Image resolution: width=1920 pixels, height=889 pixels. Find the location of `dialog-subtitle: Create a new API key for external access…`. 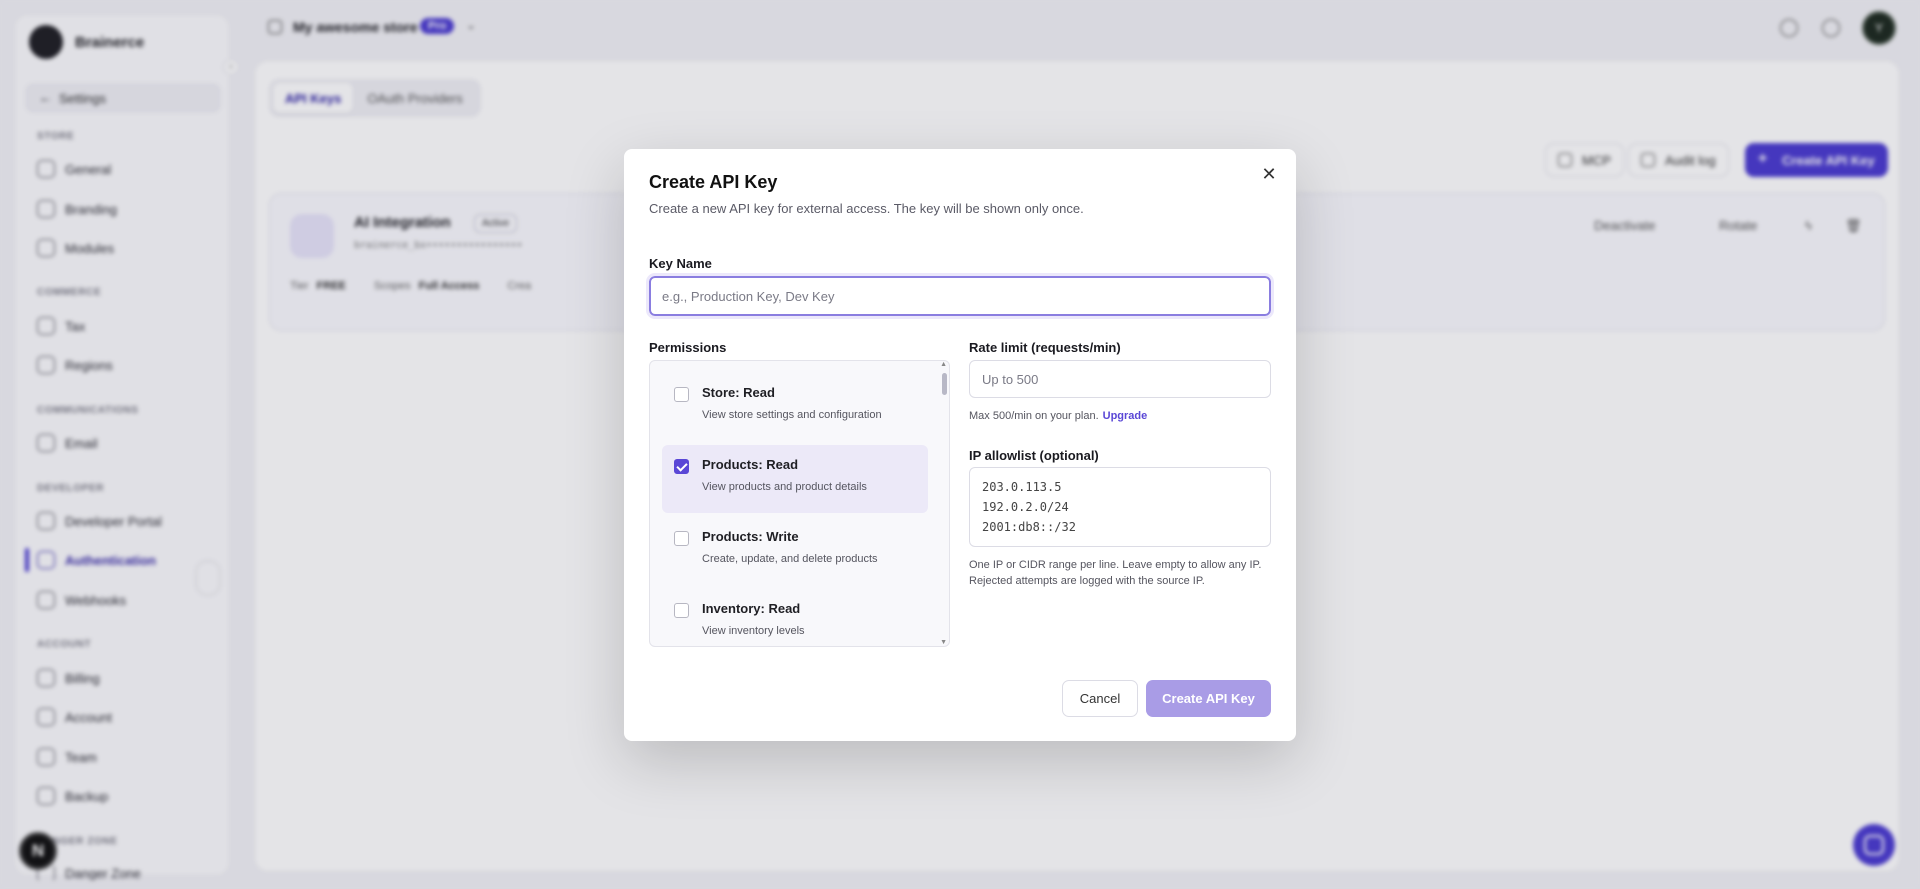

dialog-subtitle: Create a new API key for external access… is located at coordinates (866, 208).